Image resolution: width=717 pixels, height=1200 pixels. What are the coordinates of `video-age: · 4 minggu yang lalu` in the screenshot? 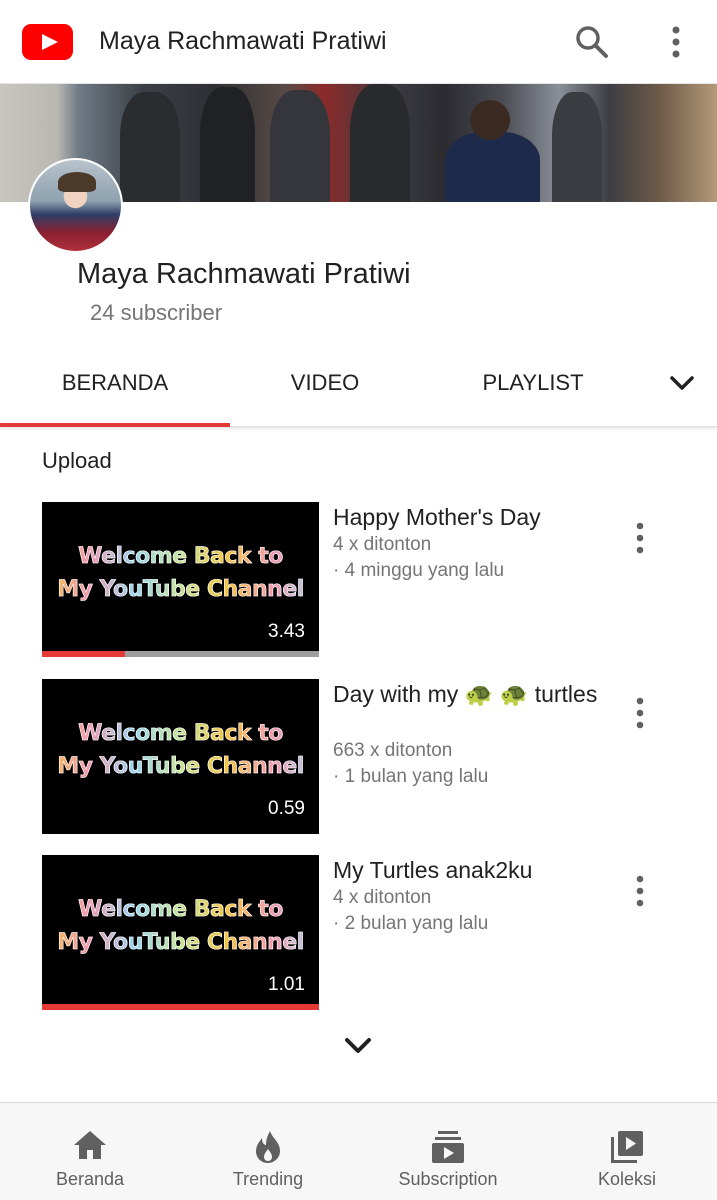 It's located at (419, 570).